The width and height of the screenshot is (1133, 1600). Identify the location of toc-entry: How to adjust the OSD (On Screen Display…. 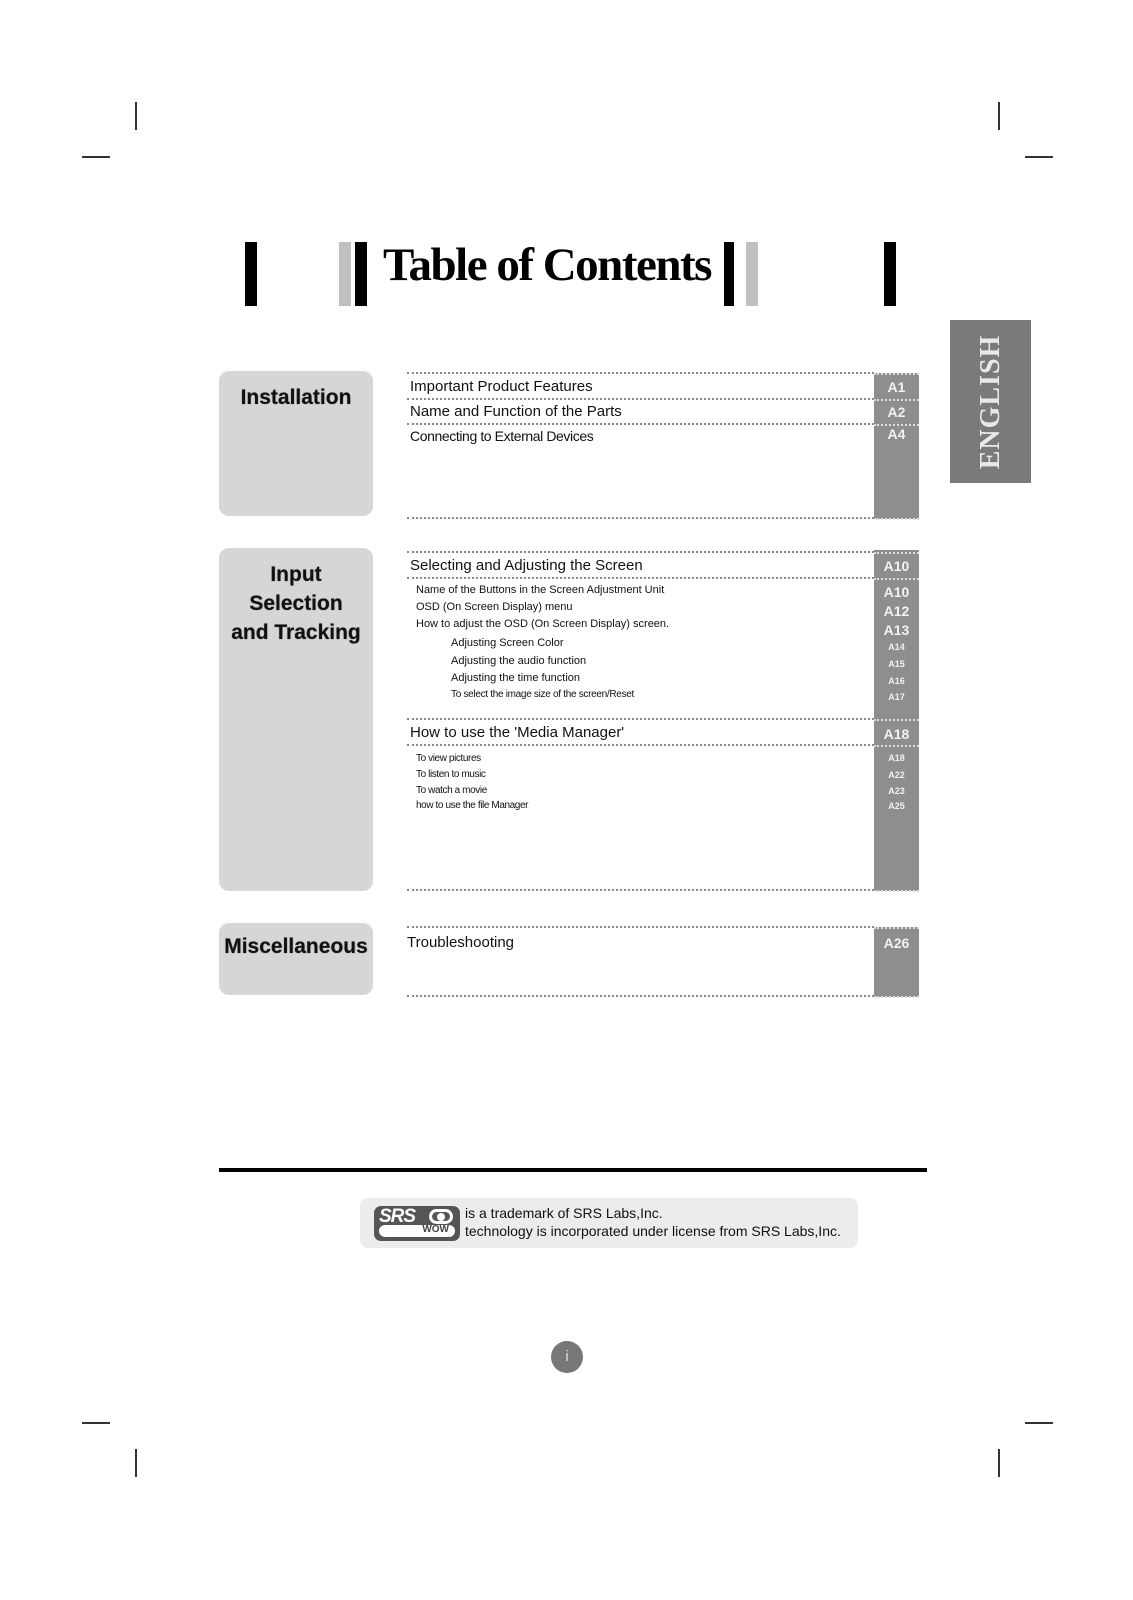
(542, 624).